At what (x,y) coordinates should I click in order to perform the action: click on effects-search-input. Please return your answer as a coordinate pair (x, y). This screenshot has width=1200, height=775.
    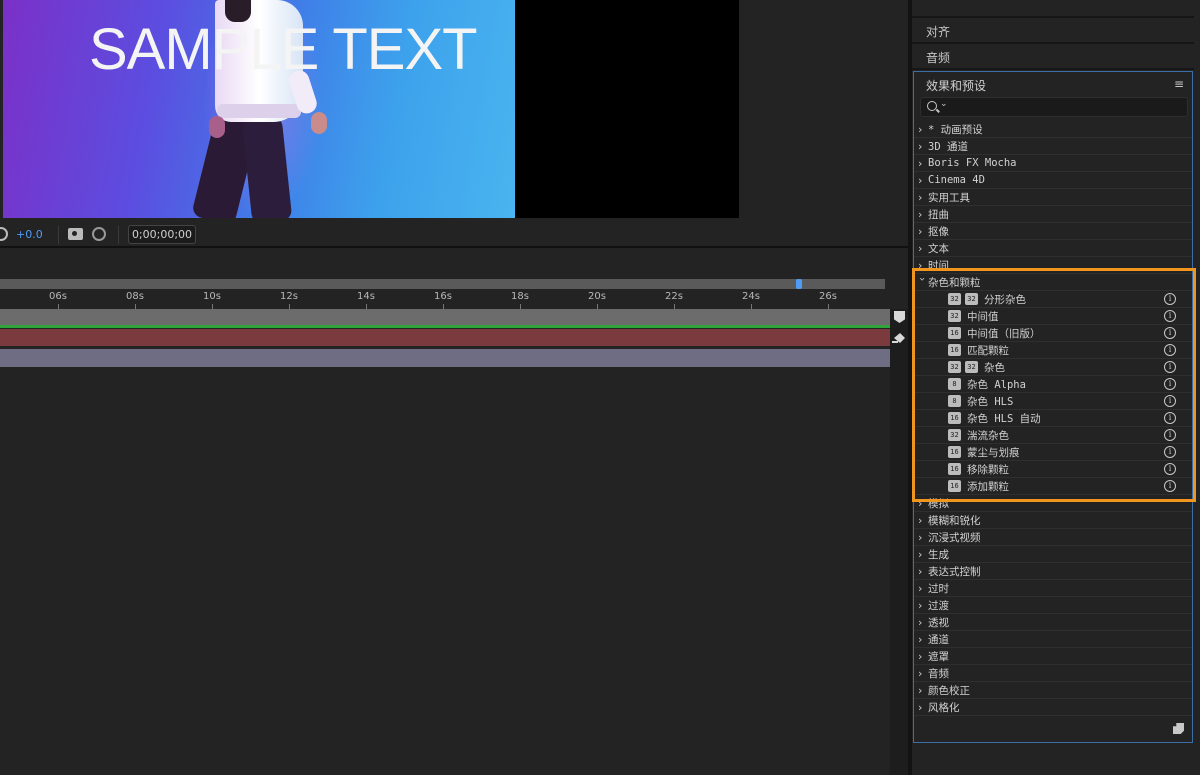
    Looking at the image, I should click on (1068, 107).